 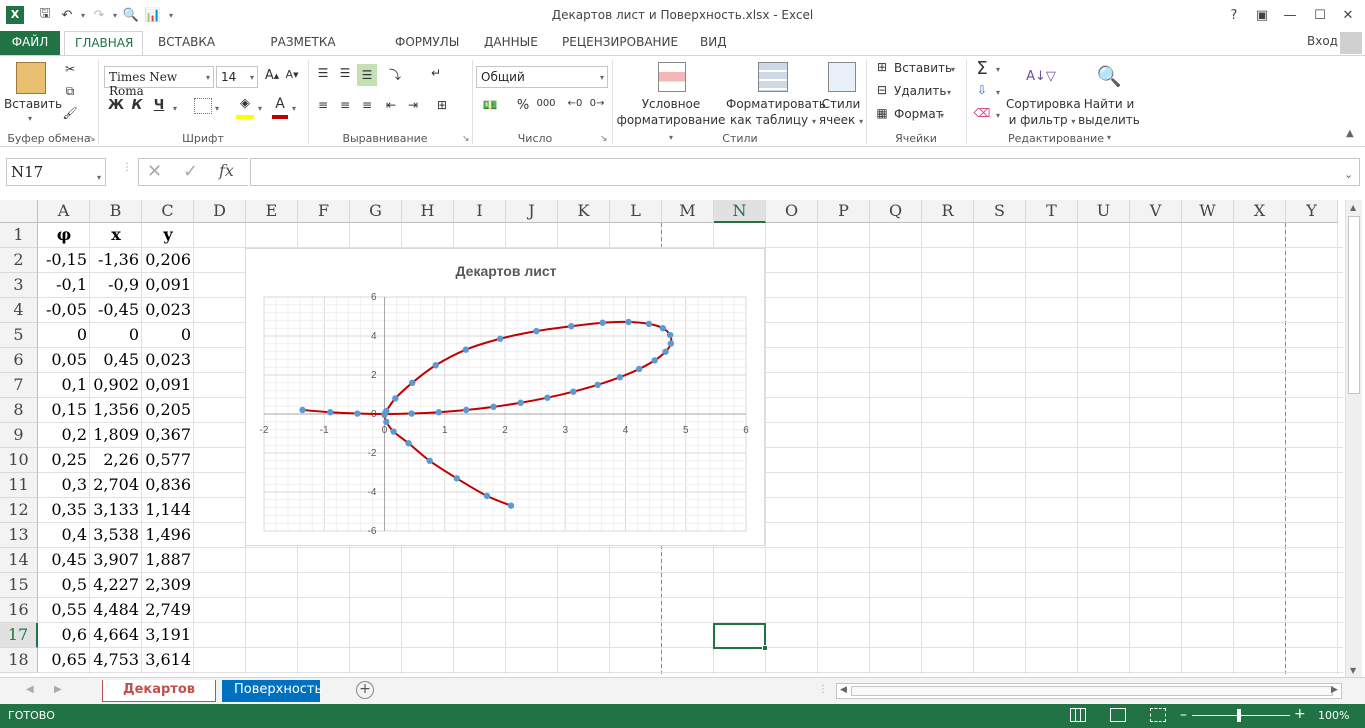 What do you see at coordinates (168, 585) in the screenshot?
I see `cell-C15: 2,309` at bounding box center [168, 585].